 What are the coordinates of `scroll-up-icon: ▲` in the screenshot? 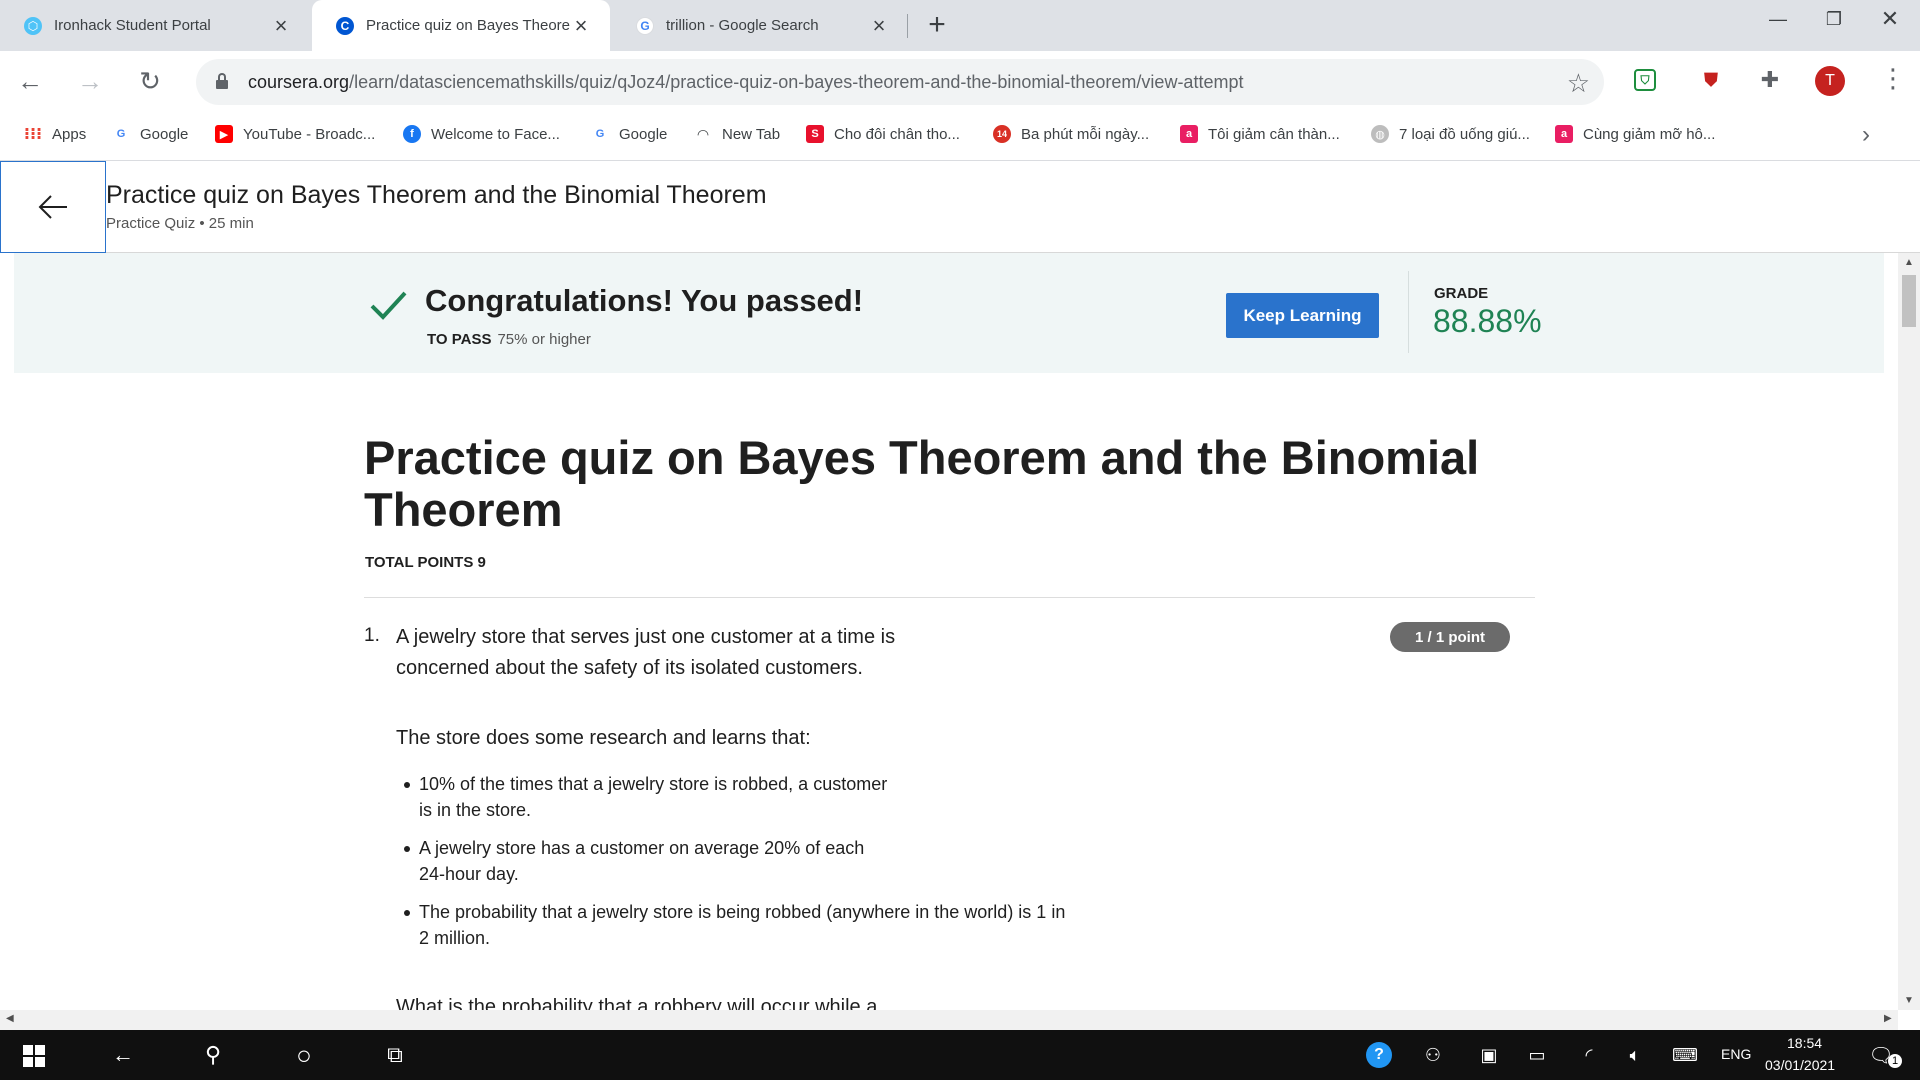 It's located at (1909, 262).